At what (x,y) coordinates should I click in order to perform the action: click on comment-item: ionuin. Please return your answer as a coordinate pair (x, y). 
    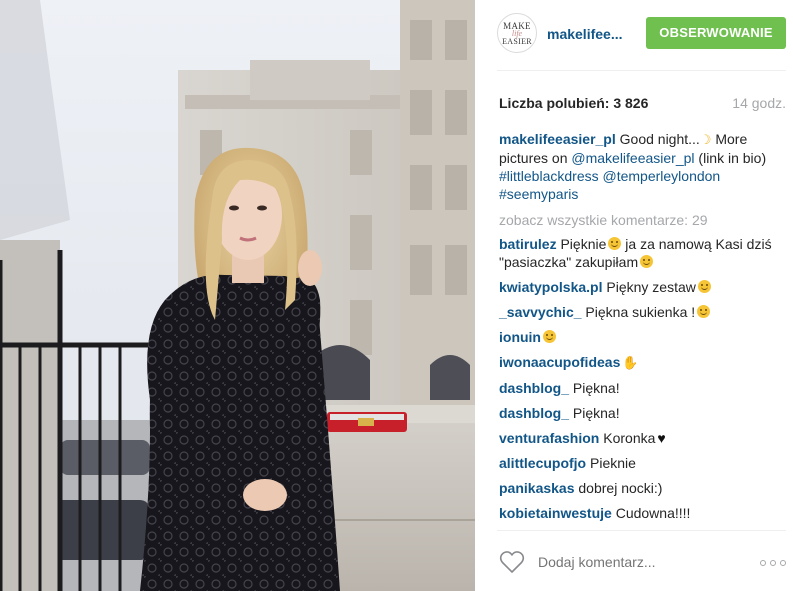
    Looking at the image, I should click on (643, 337).